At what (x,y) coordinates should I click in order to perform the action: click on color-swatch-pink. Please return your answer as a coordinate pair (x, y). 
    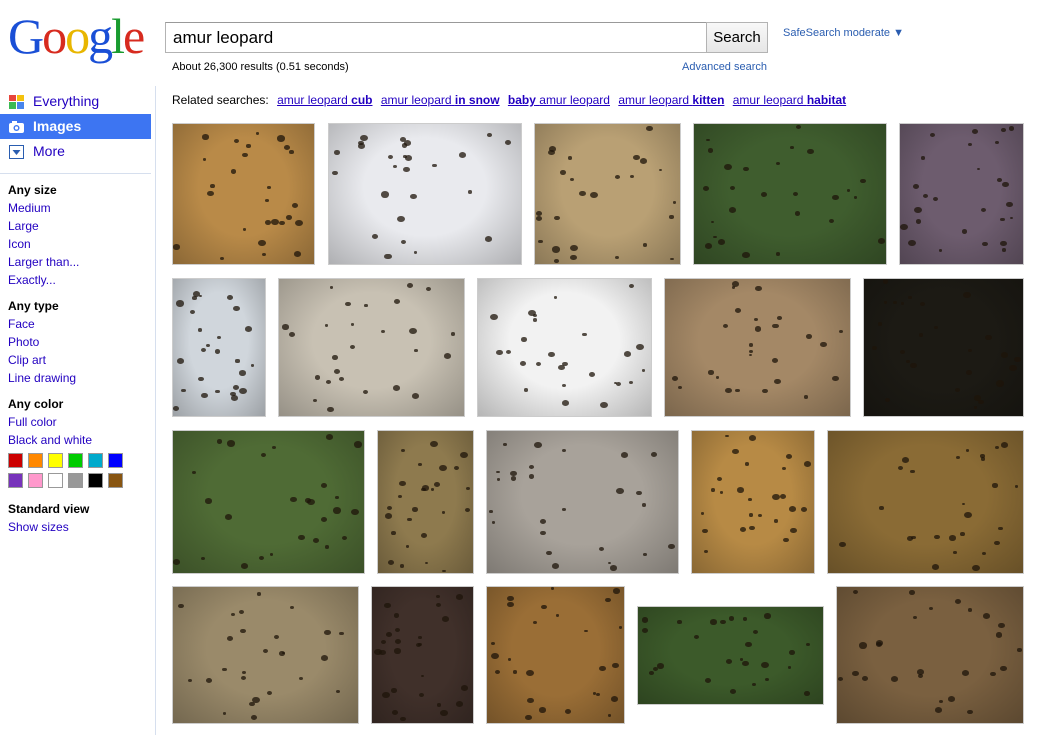
    Looking at the image, I should click on (35, 480).